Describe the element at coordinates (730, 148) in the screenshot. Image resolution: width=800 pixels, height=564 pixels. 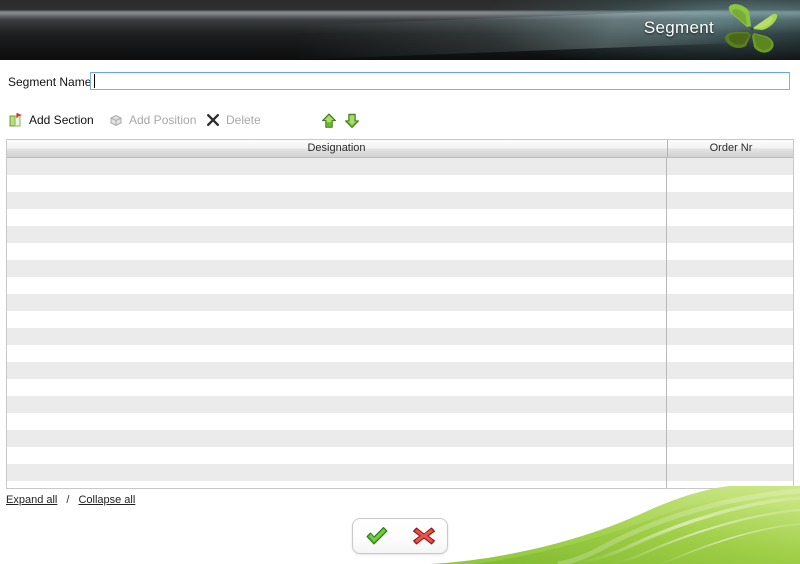
I see `column-header-order-nr: Order Nr` at that location.